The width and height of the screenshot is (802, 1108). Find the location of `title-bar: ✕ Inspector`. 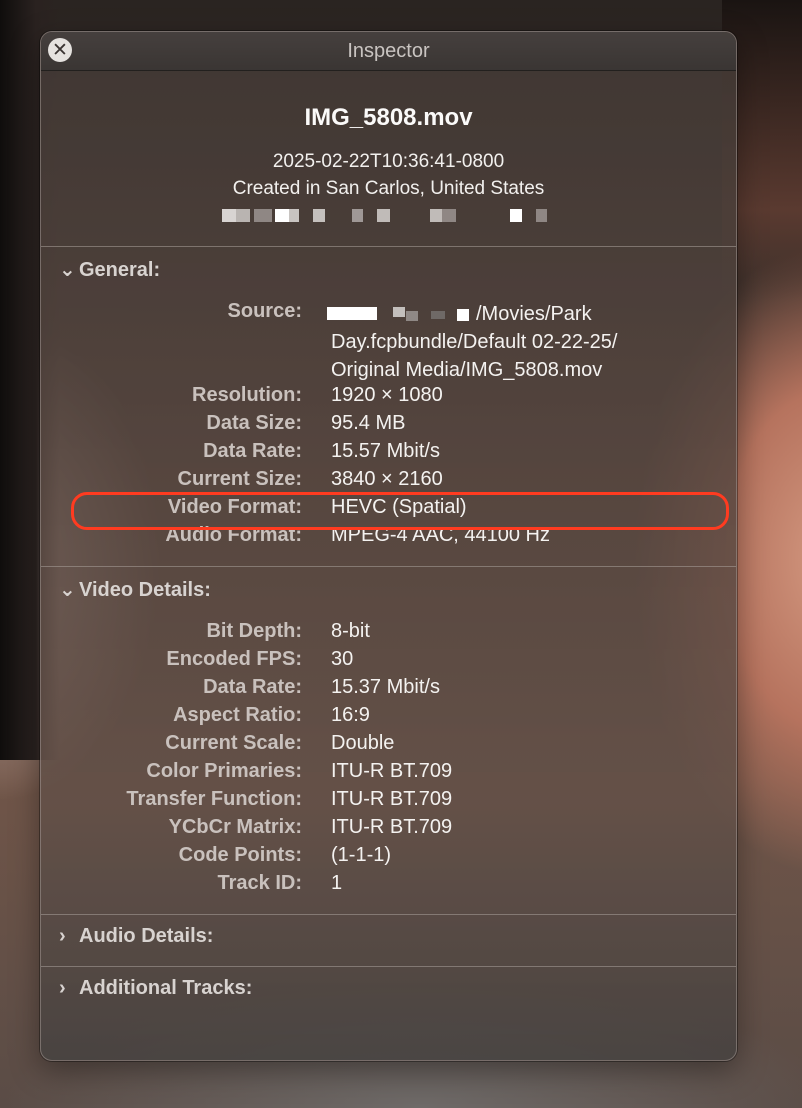

title-bar: ✕ Inspector is located at coordinates (388, 51).